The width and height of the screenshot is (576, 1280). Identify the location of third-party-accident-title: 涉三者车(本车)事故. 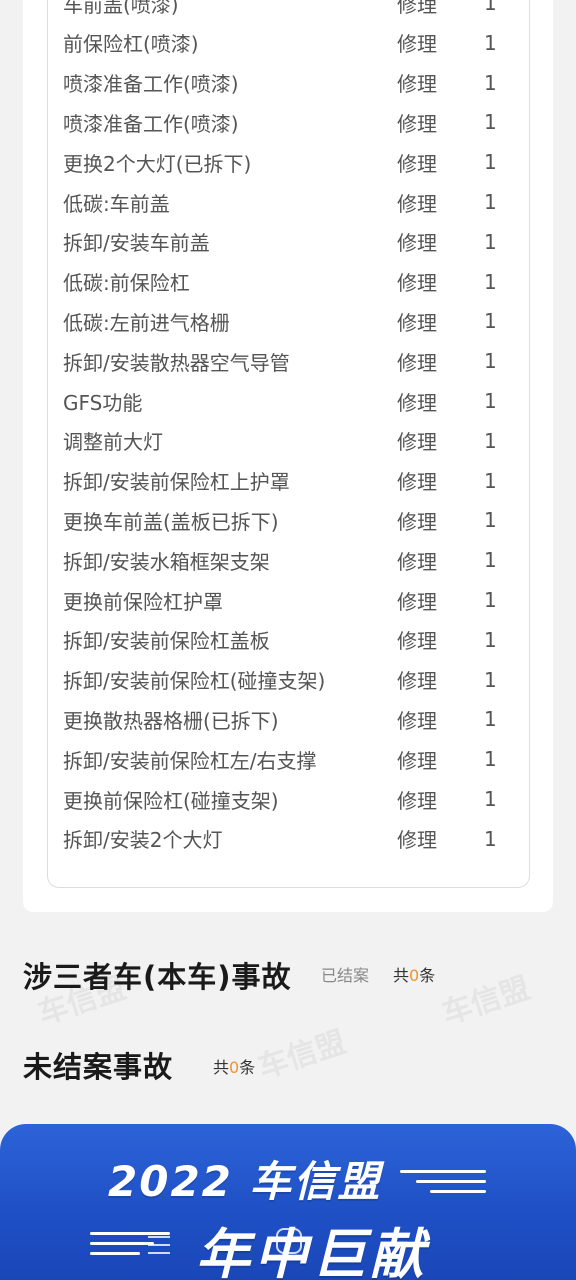
(157, 977).